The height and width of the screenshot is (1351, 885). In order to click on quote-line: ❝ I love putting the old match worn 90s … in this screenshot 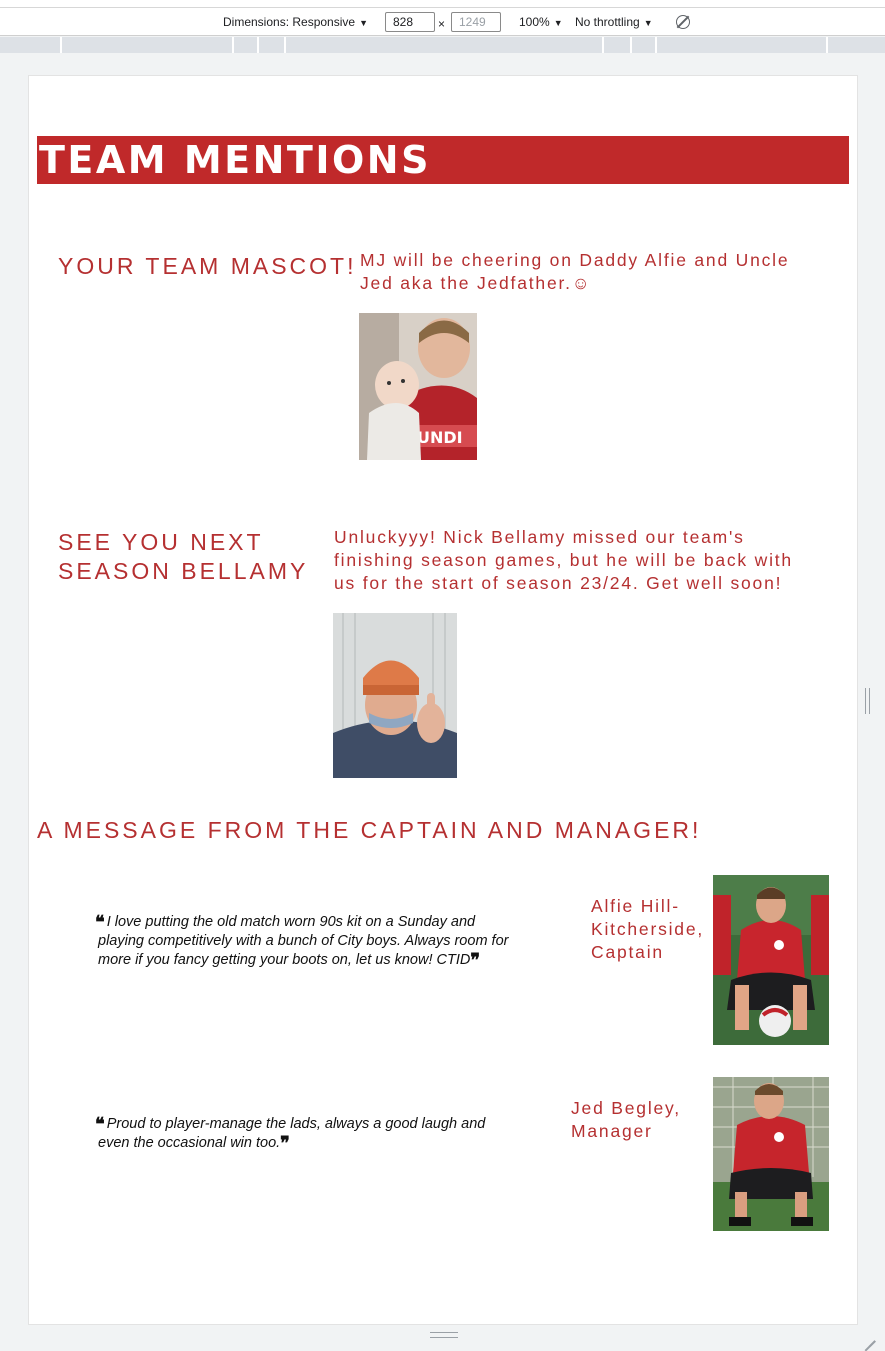, I will do `click(325, 922)`.